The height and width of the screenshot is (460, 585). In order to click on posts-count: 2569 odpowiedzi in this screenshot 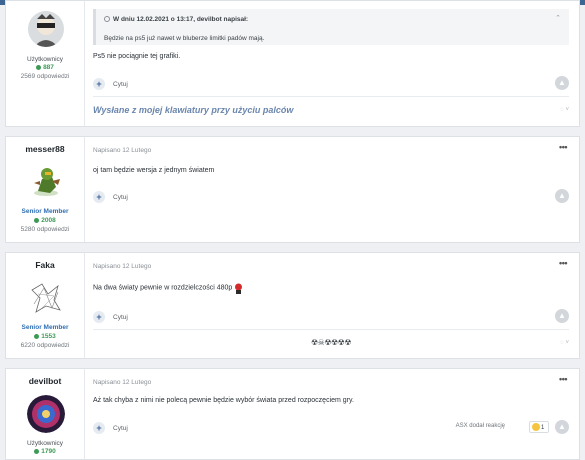, I will do `click(45, 76)`.